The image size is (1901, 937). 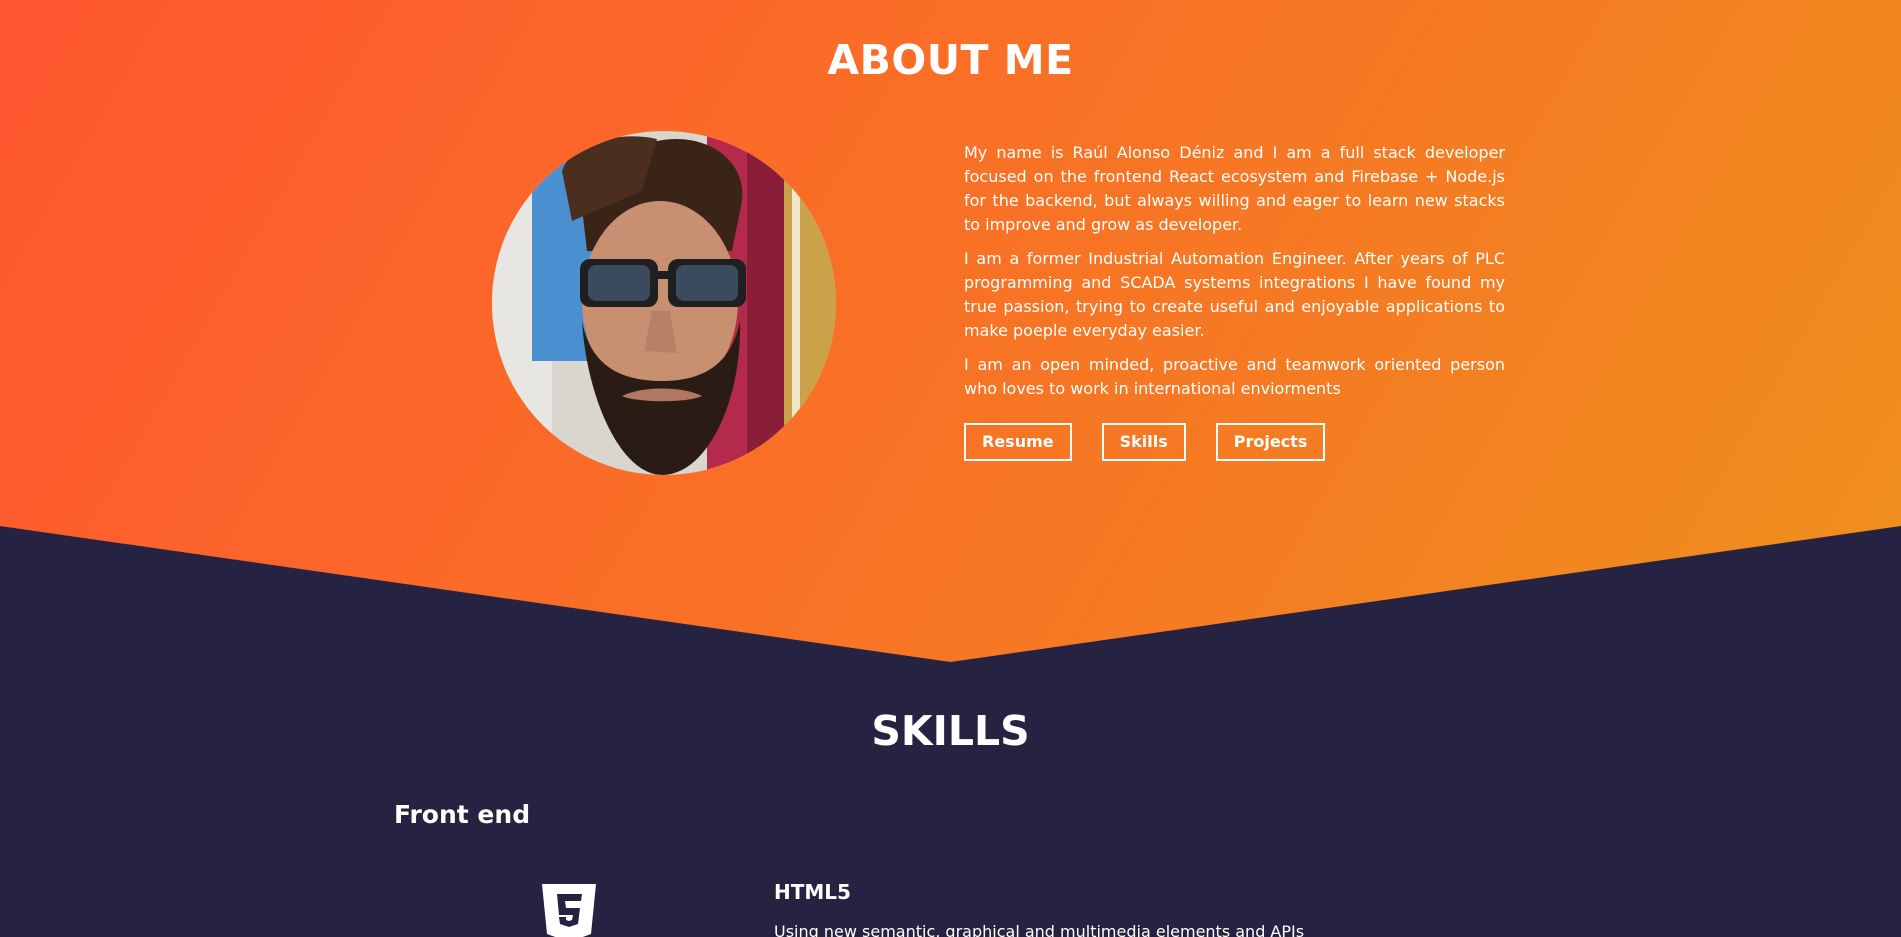 I want to click on projects-button: Projects, so click(x=1270, y=442).